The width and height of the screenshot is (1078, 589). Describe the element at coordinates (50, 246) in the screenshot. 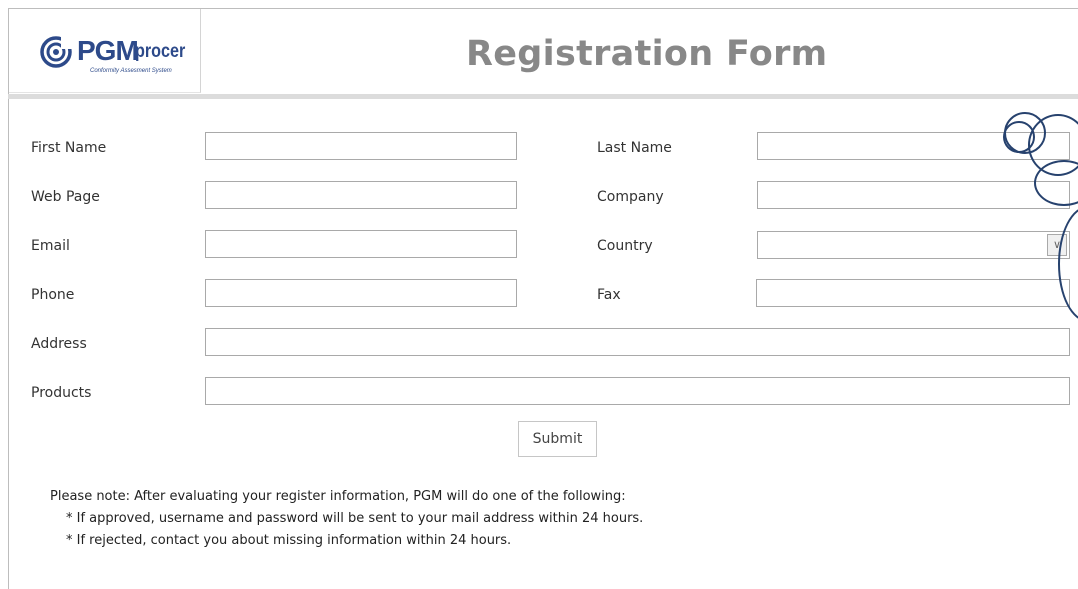

I see `email-label: Email` at that location.